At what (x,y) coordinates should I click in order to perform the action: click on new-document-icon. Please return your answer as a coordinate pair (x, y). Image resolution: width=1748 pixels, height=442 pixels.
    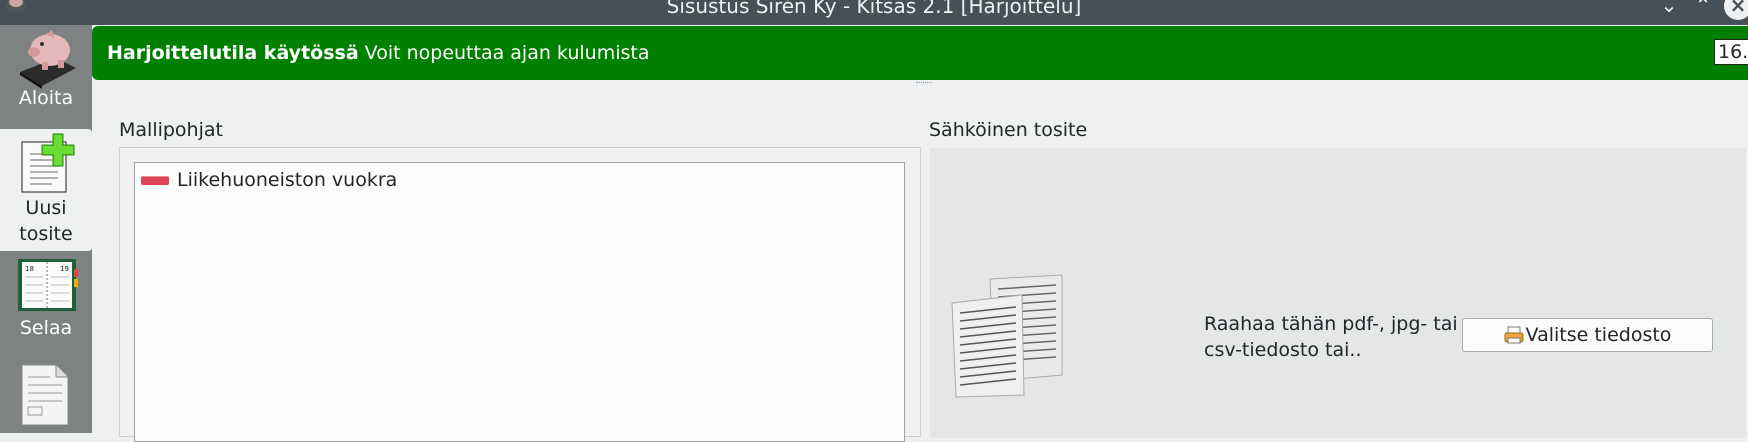
    Looking at the image, I should click on (48, 163).